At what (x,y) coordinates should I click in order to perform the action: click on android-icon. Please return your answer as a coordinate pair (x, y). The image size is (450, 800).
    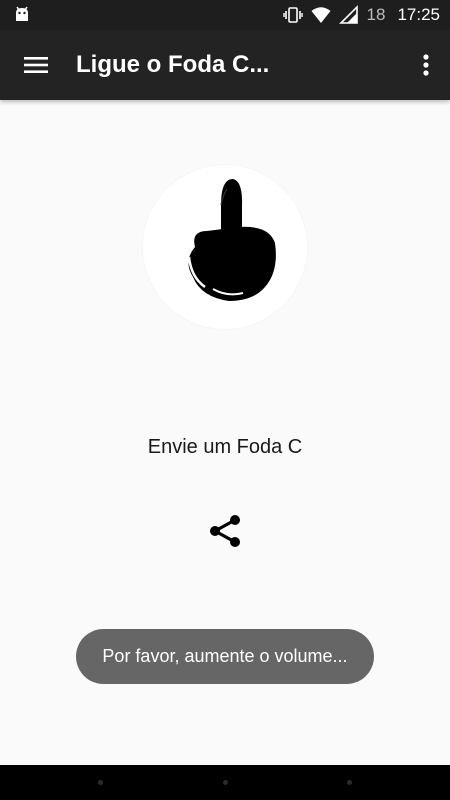
    Looking at the image, I should click on (22, 13).